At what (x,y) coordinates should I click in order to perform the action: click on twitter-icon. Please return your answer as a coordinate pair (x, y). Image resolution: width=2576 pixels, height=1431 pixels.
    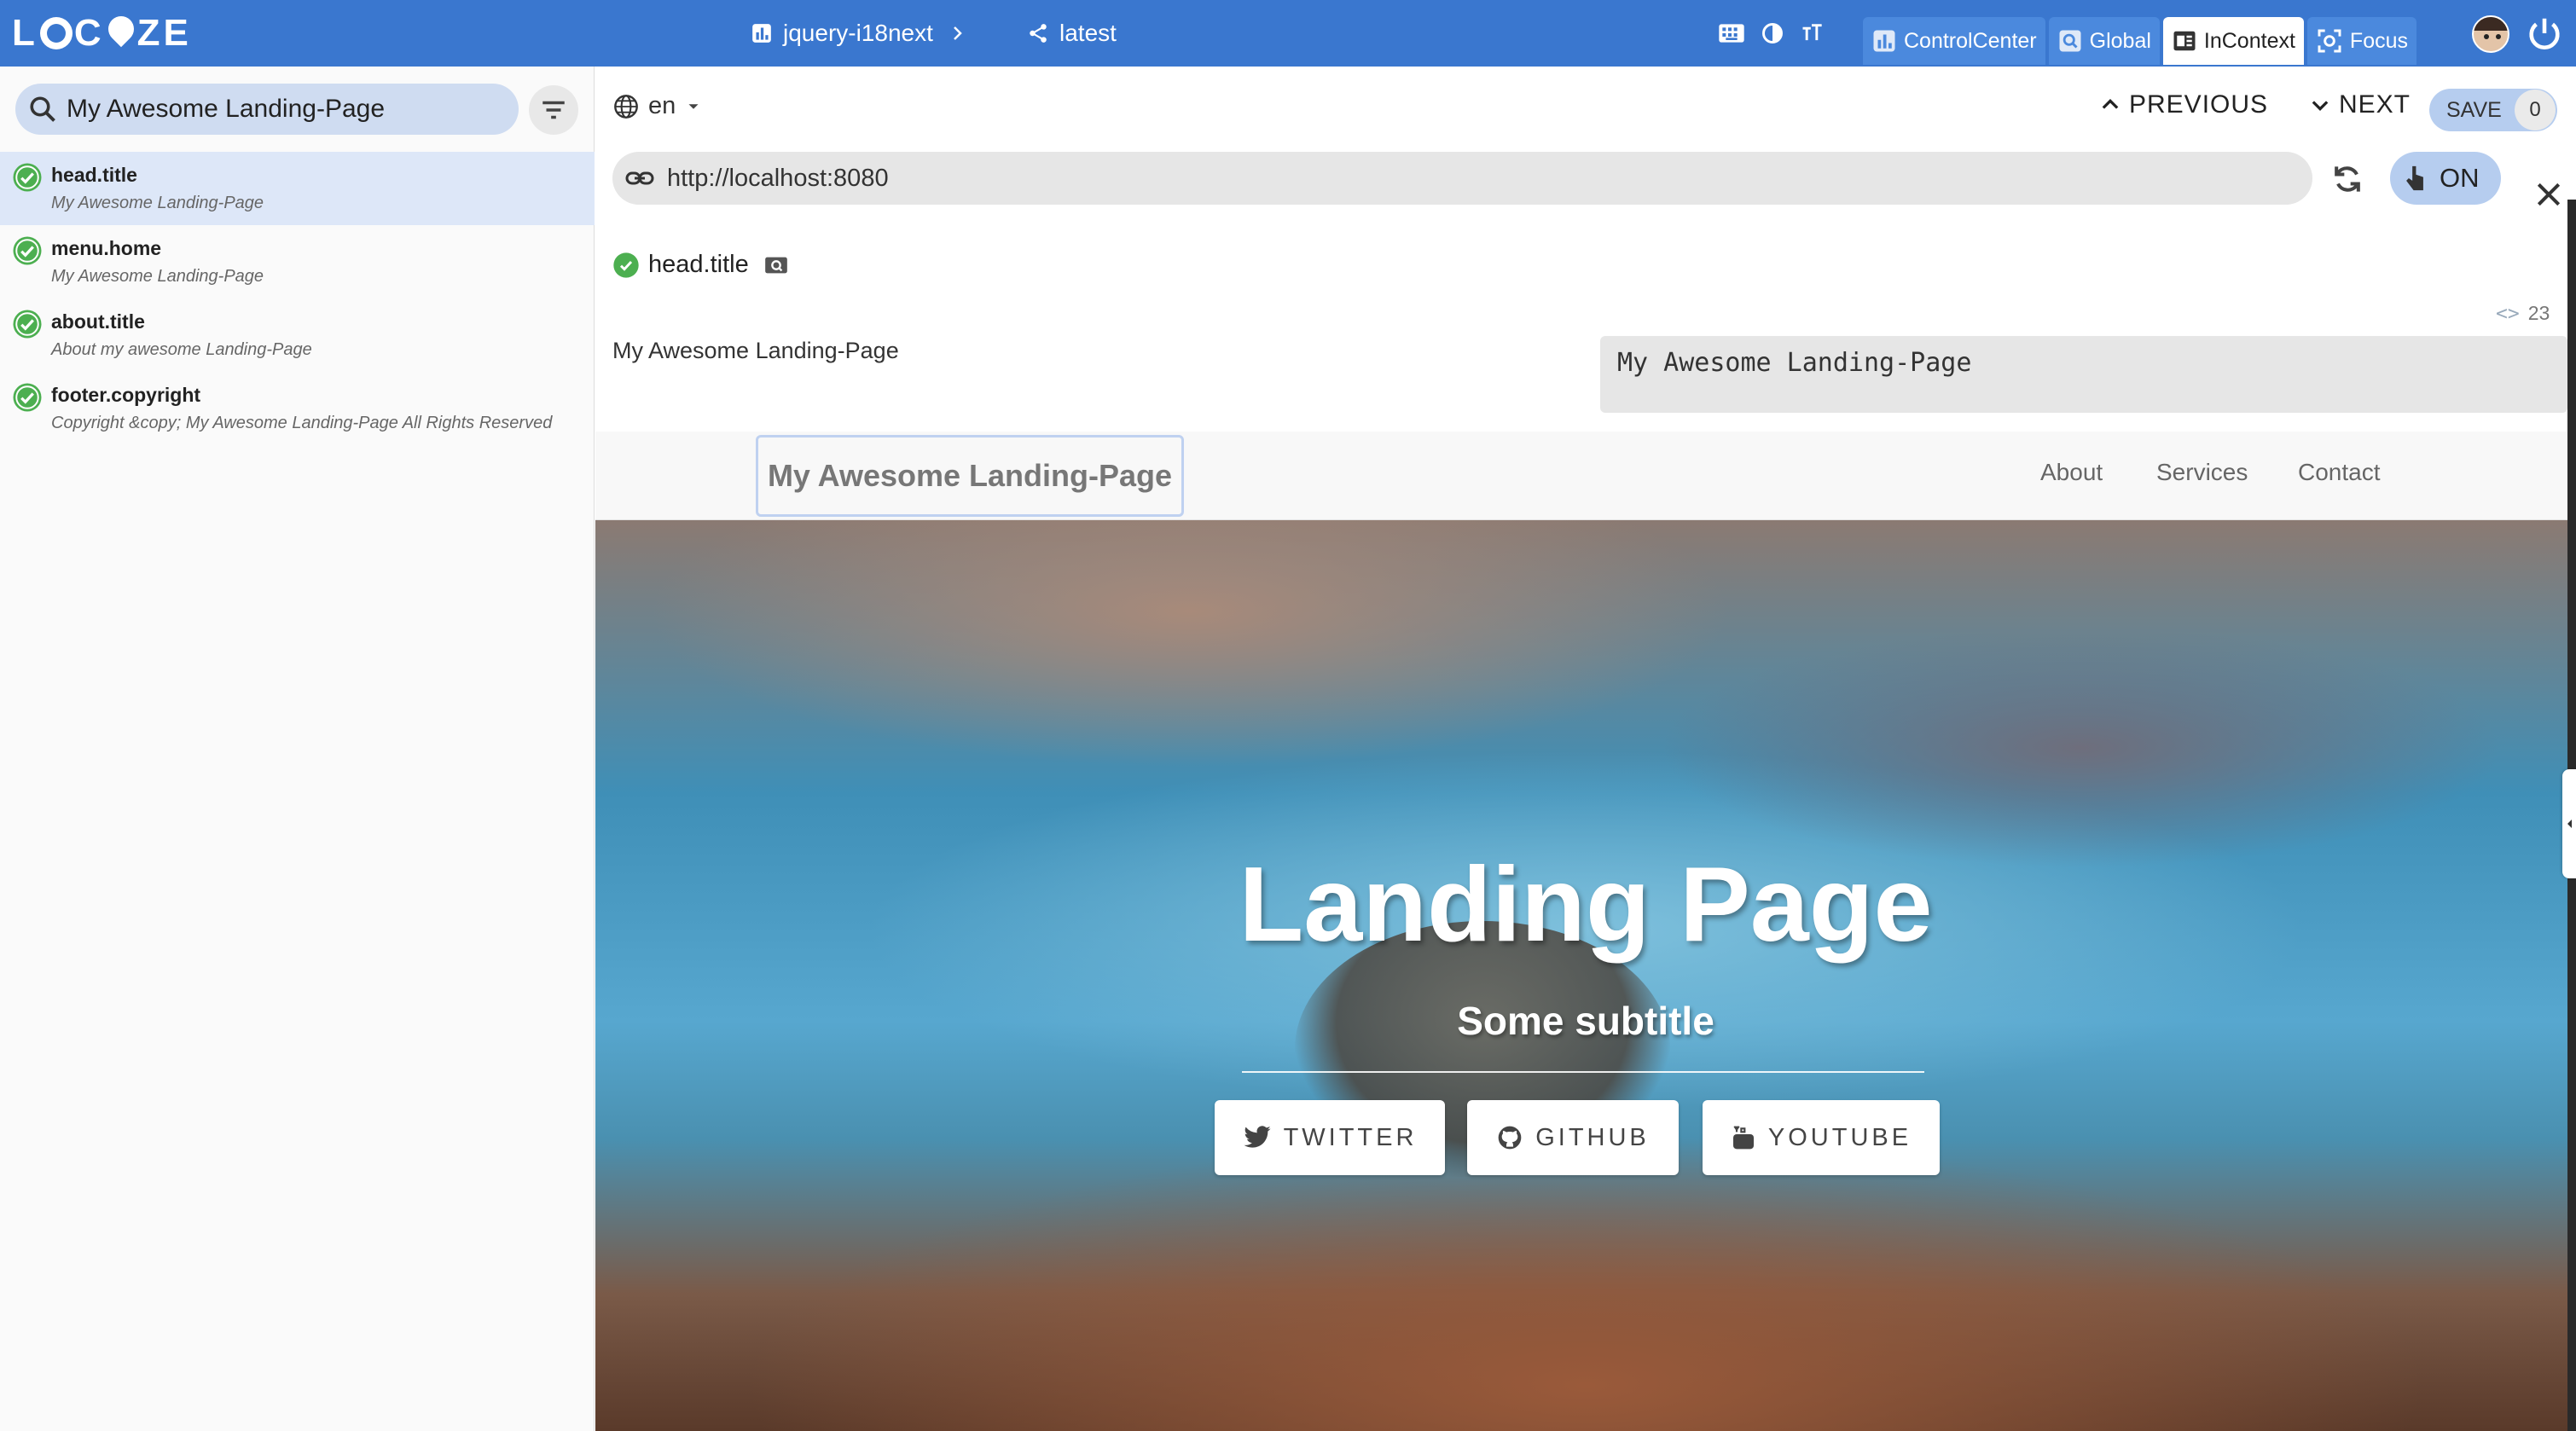
    Looking at the image, I should click on (1257, 1137).